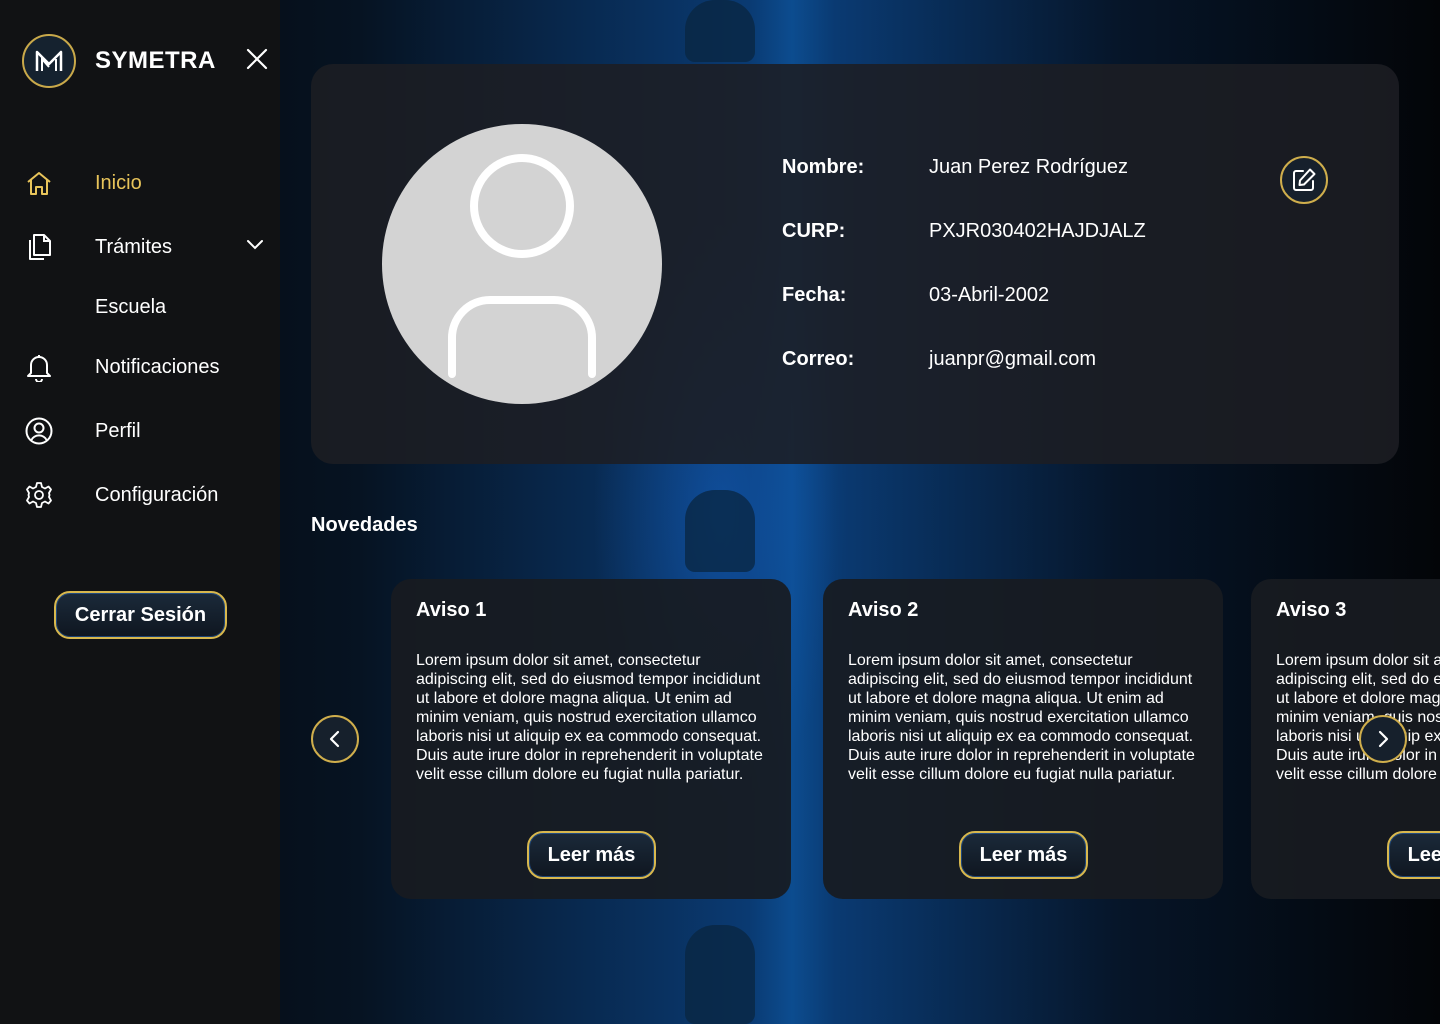  Describe the element at coordinates (131, 306) in the screenshot. I see `sidebar-item-label: Escuela` at that location.